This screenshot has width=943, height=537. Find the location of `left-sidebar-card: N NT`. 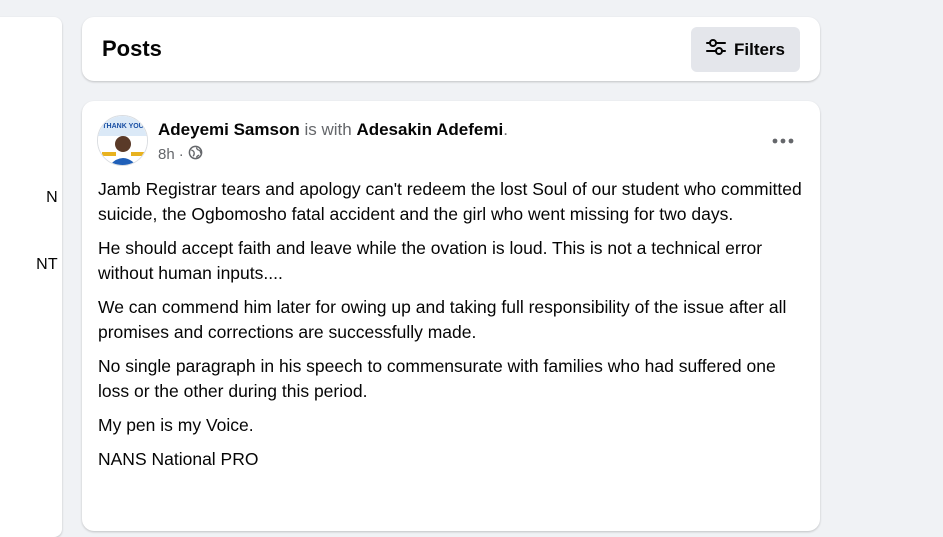

left-sidebar-card: N NT is located at coordinates (31, 277).